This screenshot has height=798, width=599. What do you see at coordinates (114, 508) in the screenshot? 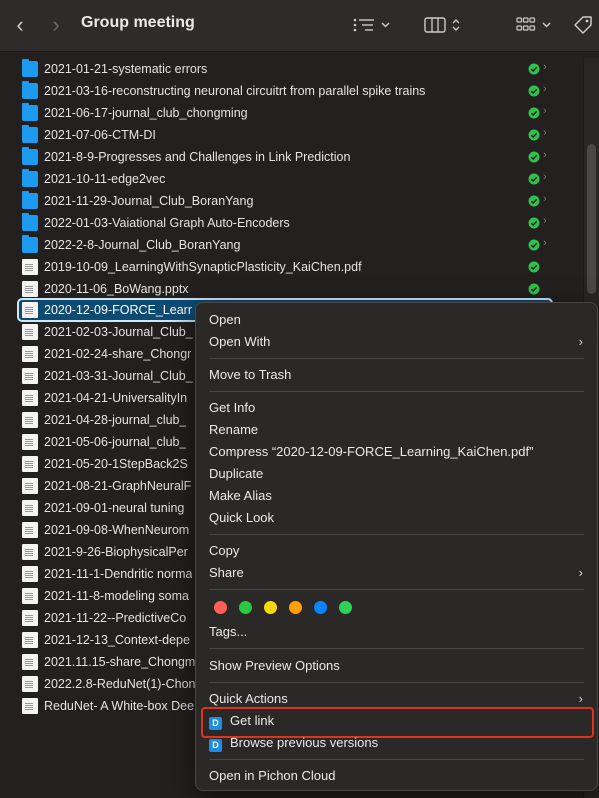
I see `file-name: 2021-09-01-neural tuning` at bounding box center [114, 508].